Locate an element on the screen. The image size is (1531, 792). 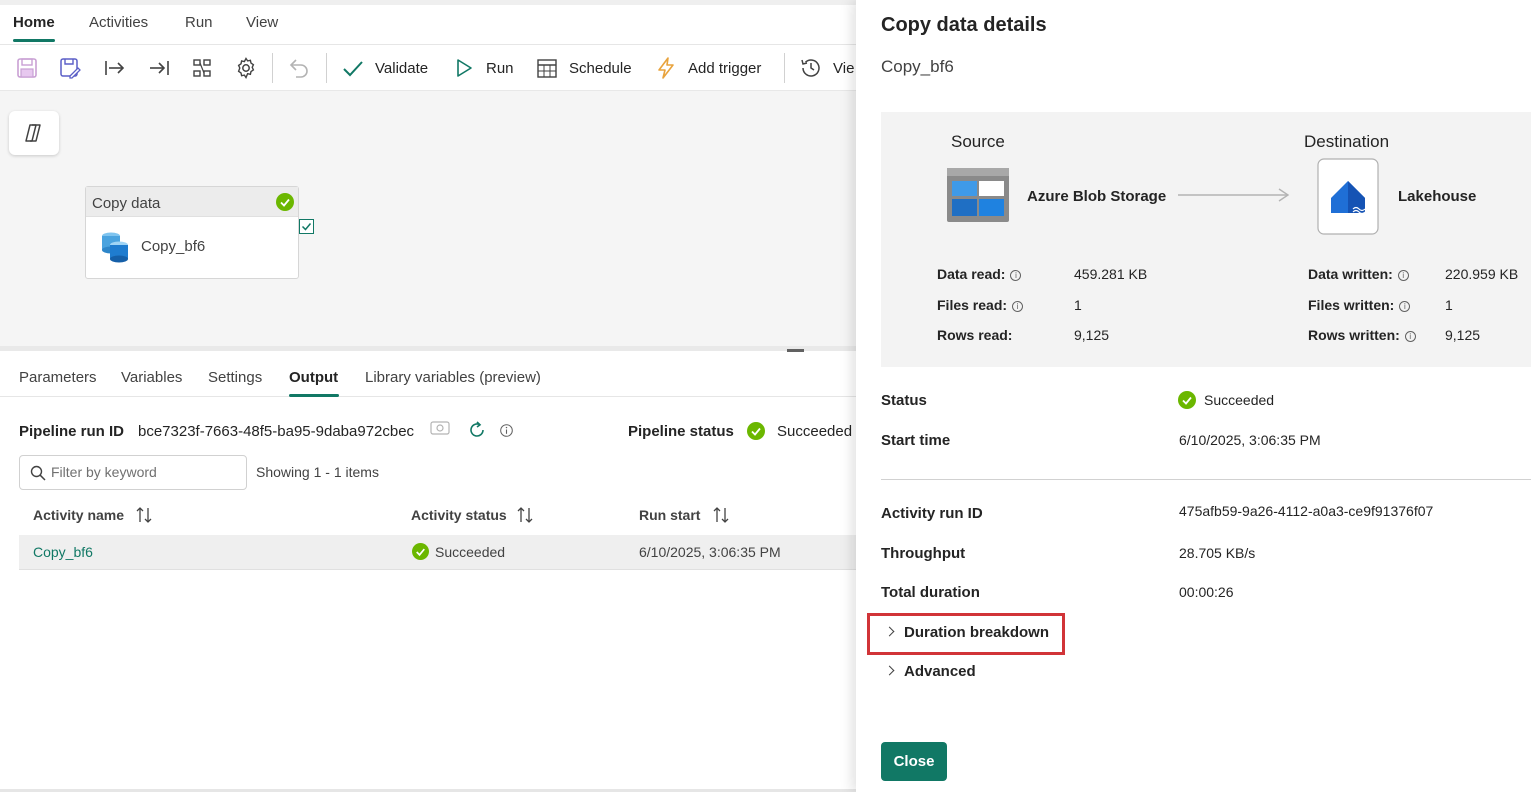
data-written-label: Data written: i is located at coordinates (1358, 274).